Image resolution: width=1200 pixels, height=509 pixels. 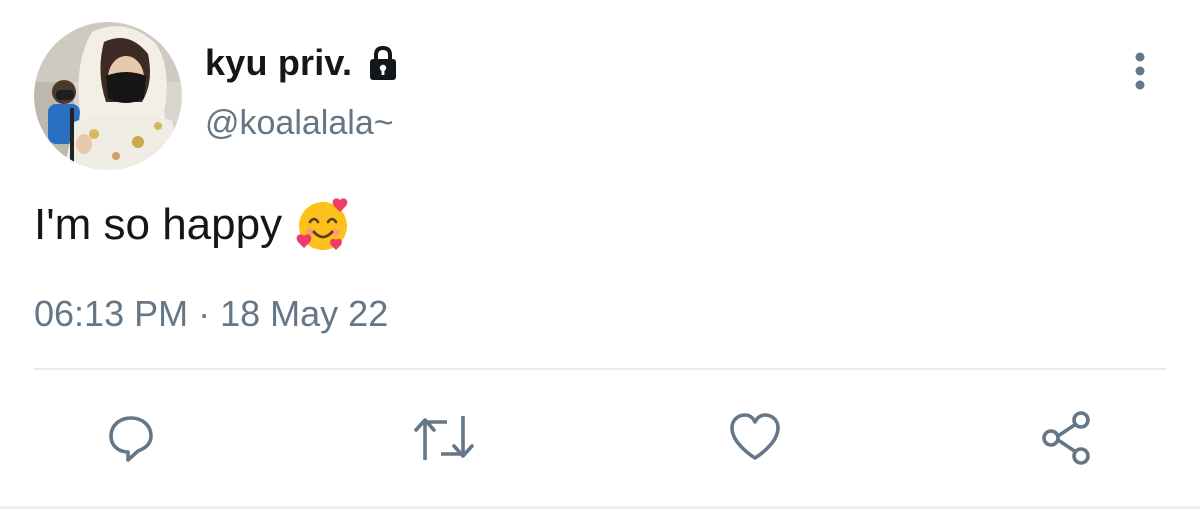 I want to click on reply-icon, so click(x=131, y=439).